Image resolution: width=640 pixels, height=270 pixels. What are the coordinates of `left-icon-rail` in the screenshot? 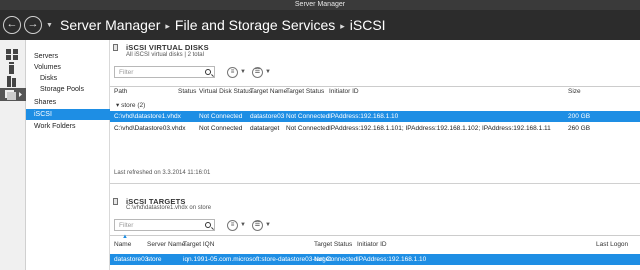 It's located at (13, 155).